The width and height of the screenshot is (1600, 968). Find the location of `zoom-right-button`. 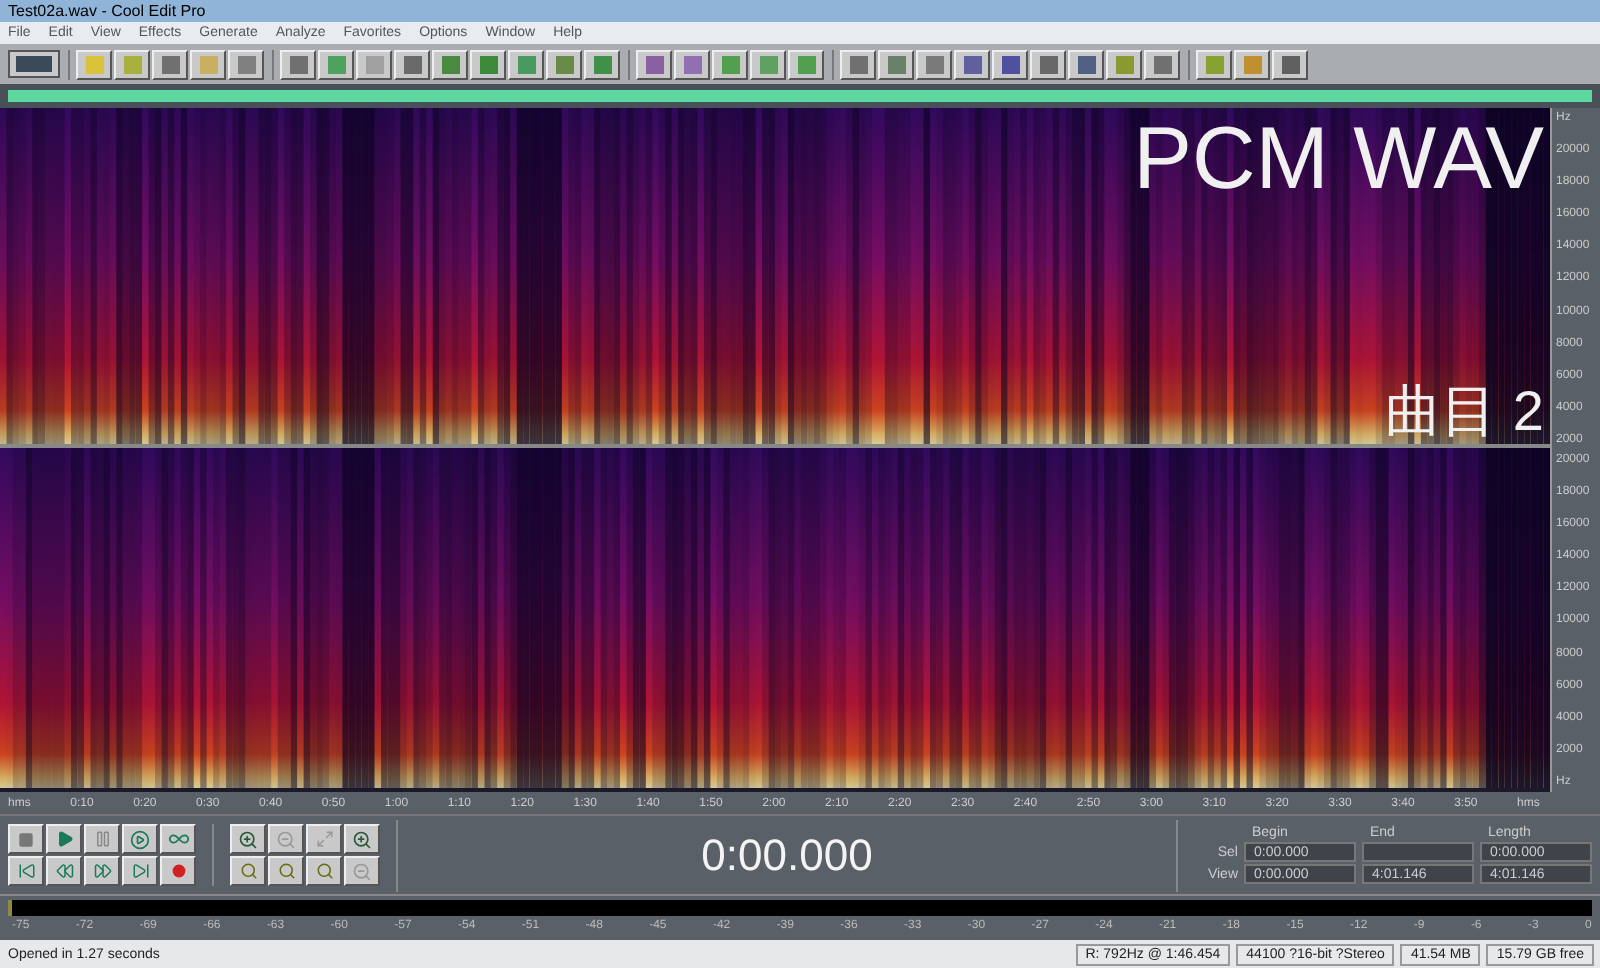

zoom-right-button is located at coordinates (286, 871).